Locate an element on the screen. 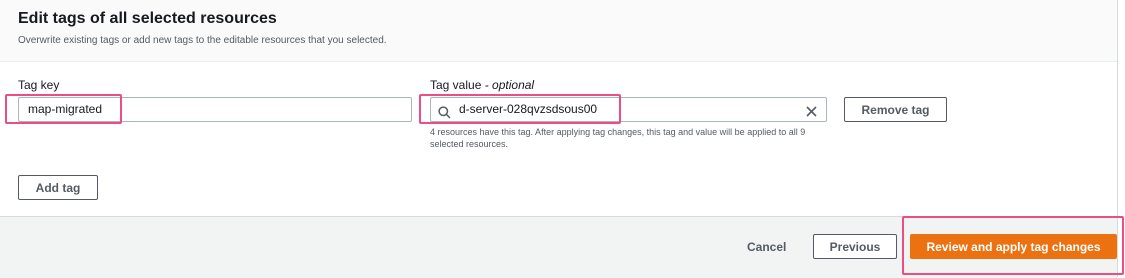 The image size is (1125, 278). close-icon is located at coordinates (811, 110).